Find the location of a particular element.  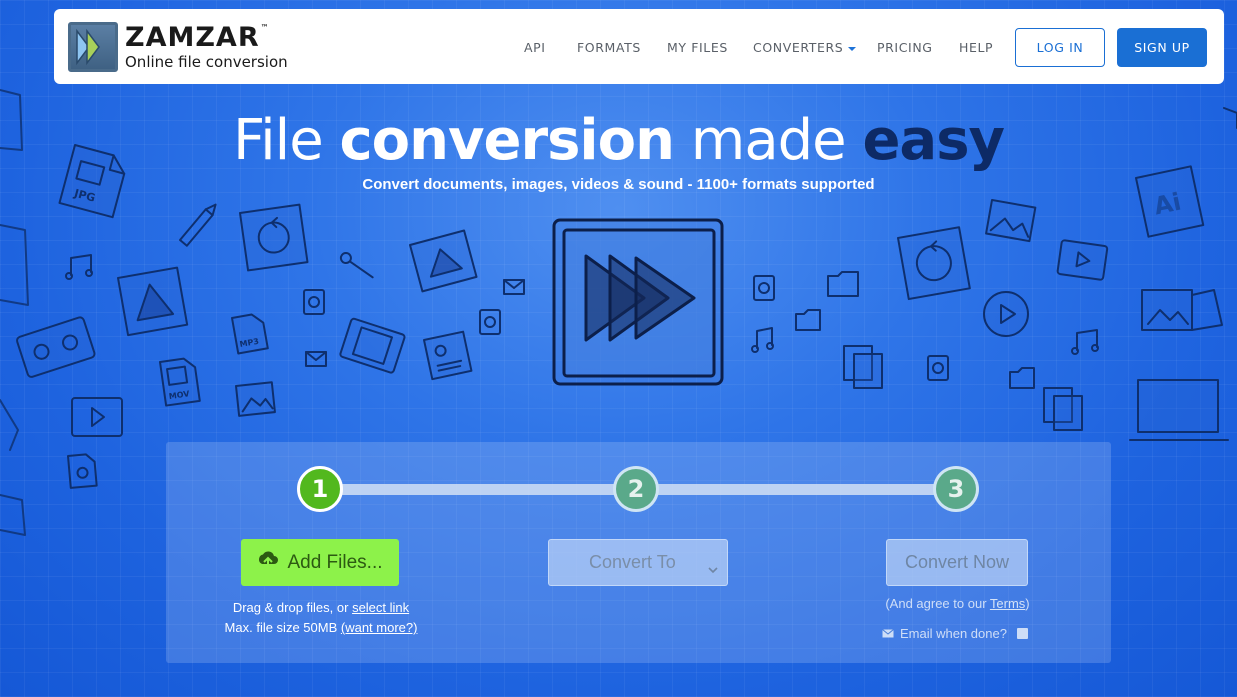

signup-button: SIGN UP is located at coordinates (1162, 47).